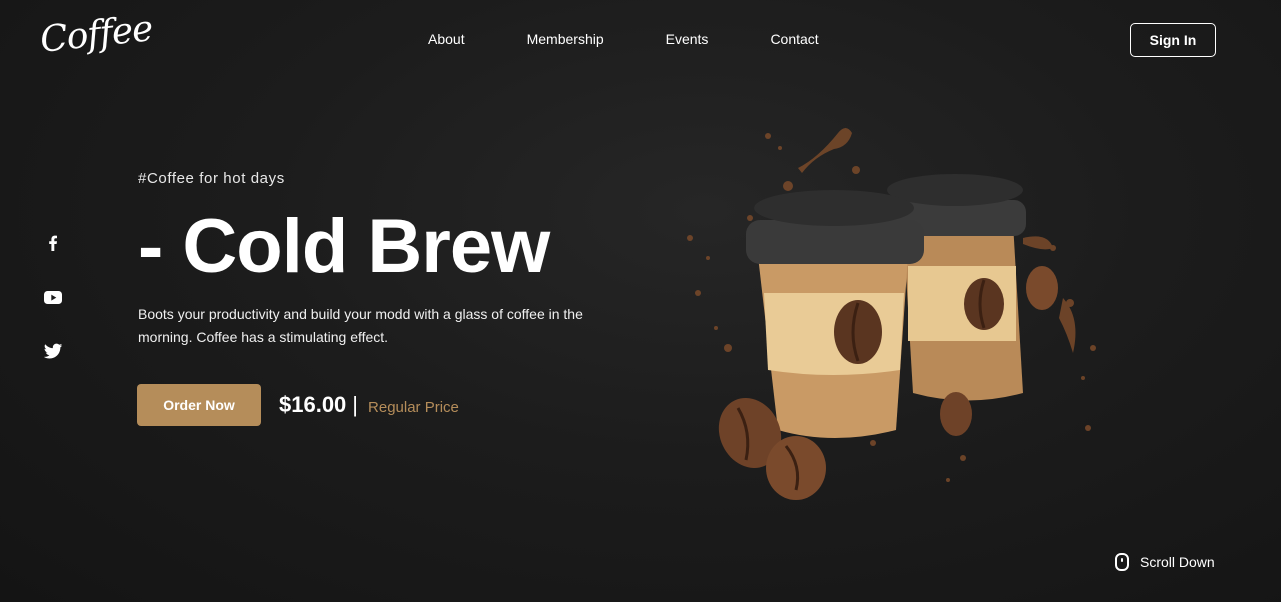 Image resolution: width=1281 pixels, height=602 pixels. Describe the element at coordinates (835, 314) in the screenshot. I see `front-cup` at that location.